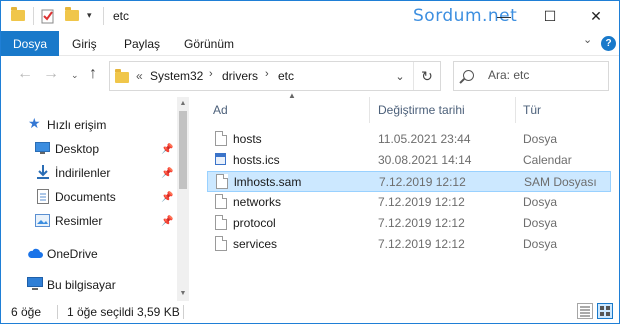  I want to click on tab-share: Paylaş, so click(142, 43).